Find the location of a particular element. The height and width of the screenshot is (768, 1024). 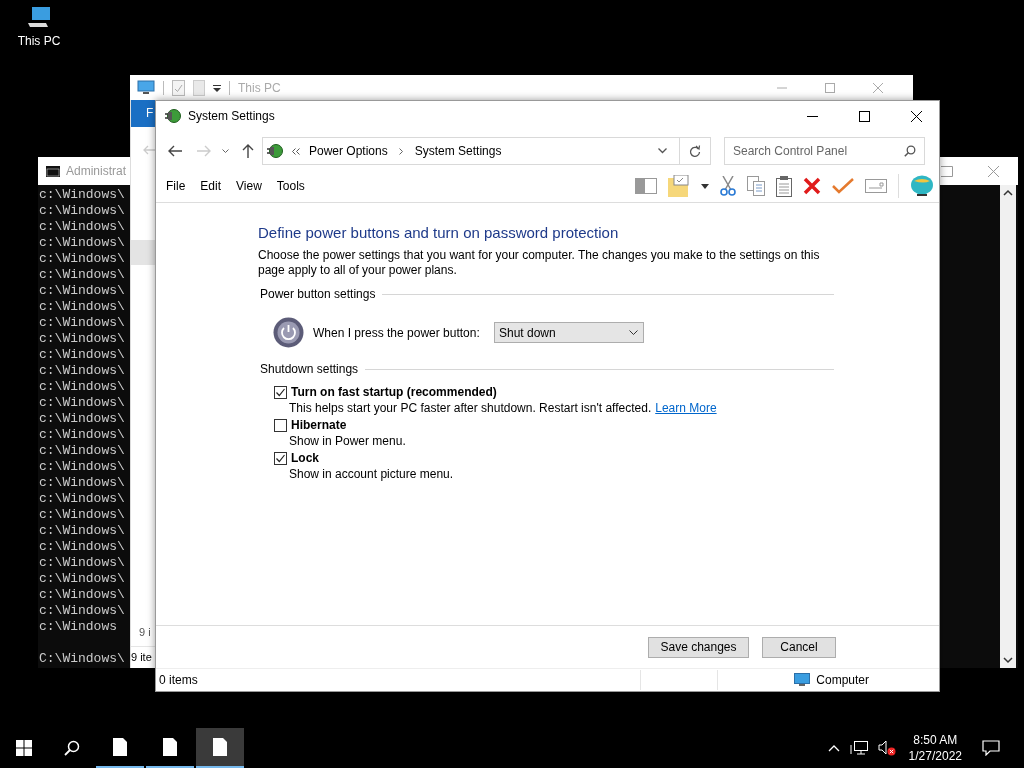

menu-item: Edit is located at coordinates (211, 186).